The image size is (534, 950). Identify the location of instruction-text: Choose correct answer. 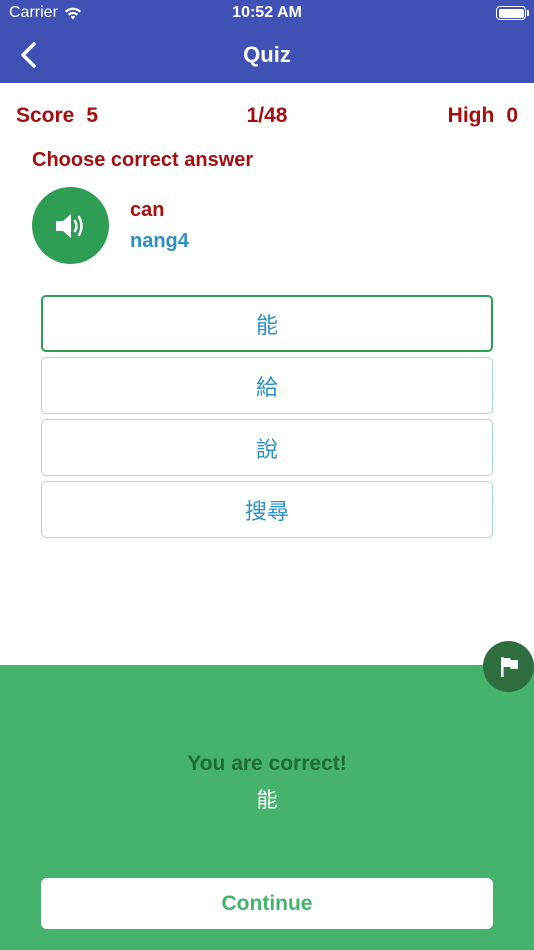
(143, 160).